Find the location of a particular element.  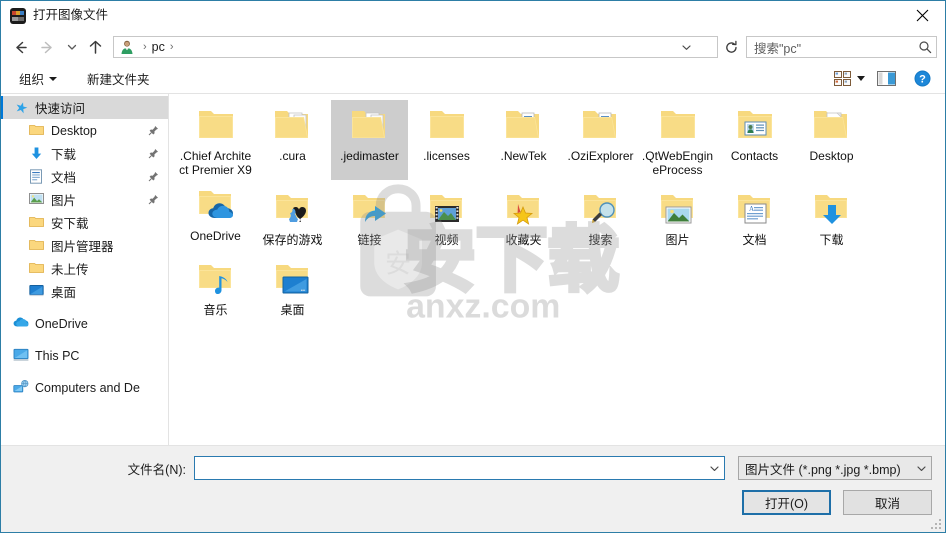

filename-label: 文件名(N): is located at coordinates (156, 469).